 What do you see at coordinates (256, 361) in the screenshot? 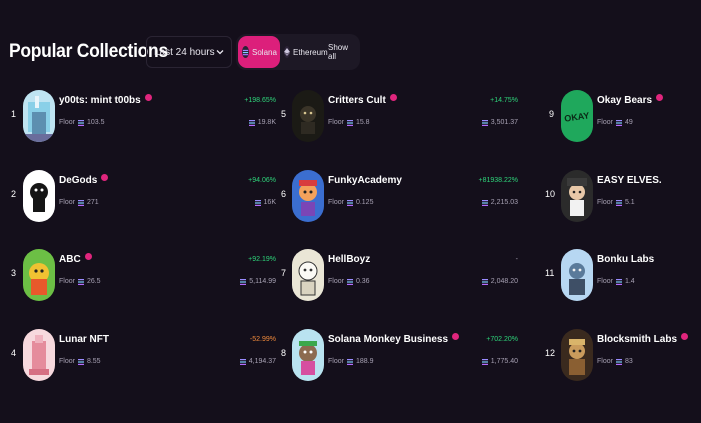
I see `collection-volume: 4,194.37` at bounding box center [256, 361].